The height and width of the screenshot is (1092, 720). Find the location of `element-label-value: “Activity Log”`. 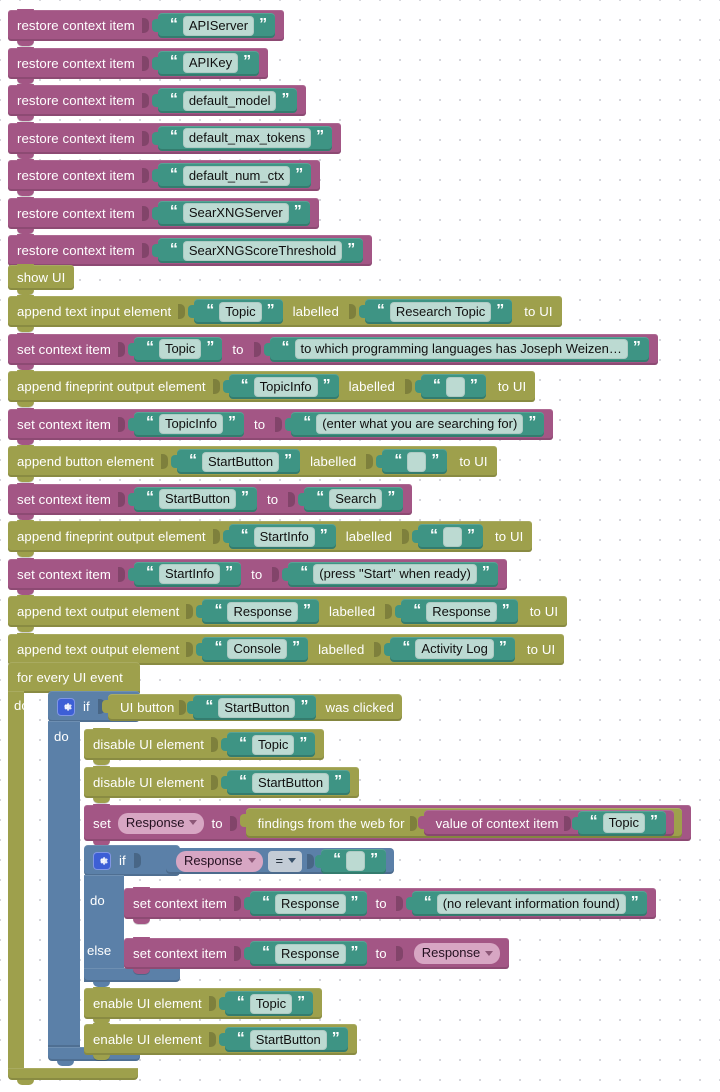

element-label-value: “Activity Log” is located at coordinates (449, 649).